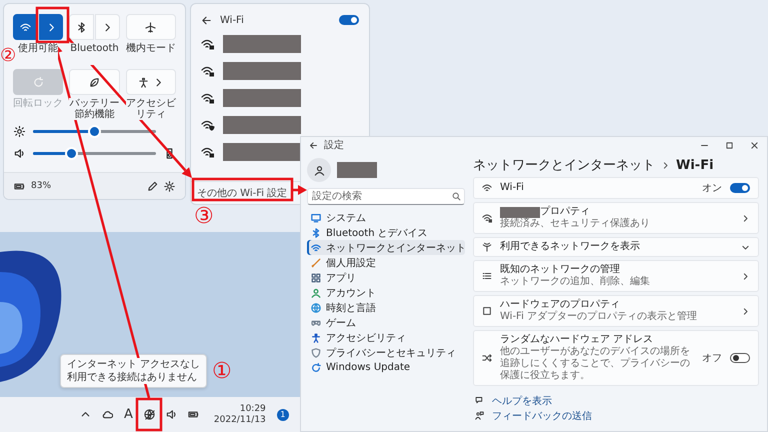  Describe the element at coordinates (729, 145) in the screenshot. I see `maximize-icon` at that location.